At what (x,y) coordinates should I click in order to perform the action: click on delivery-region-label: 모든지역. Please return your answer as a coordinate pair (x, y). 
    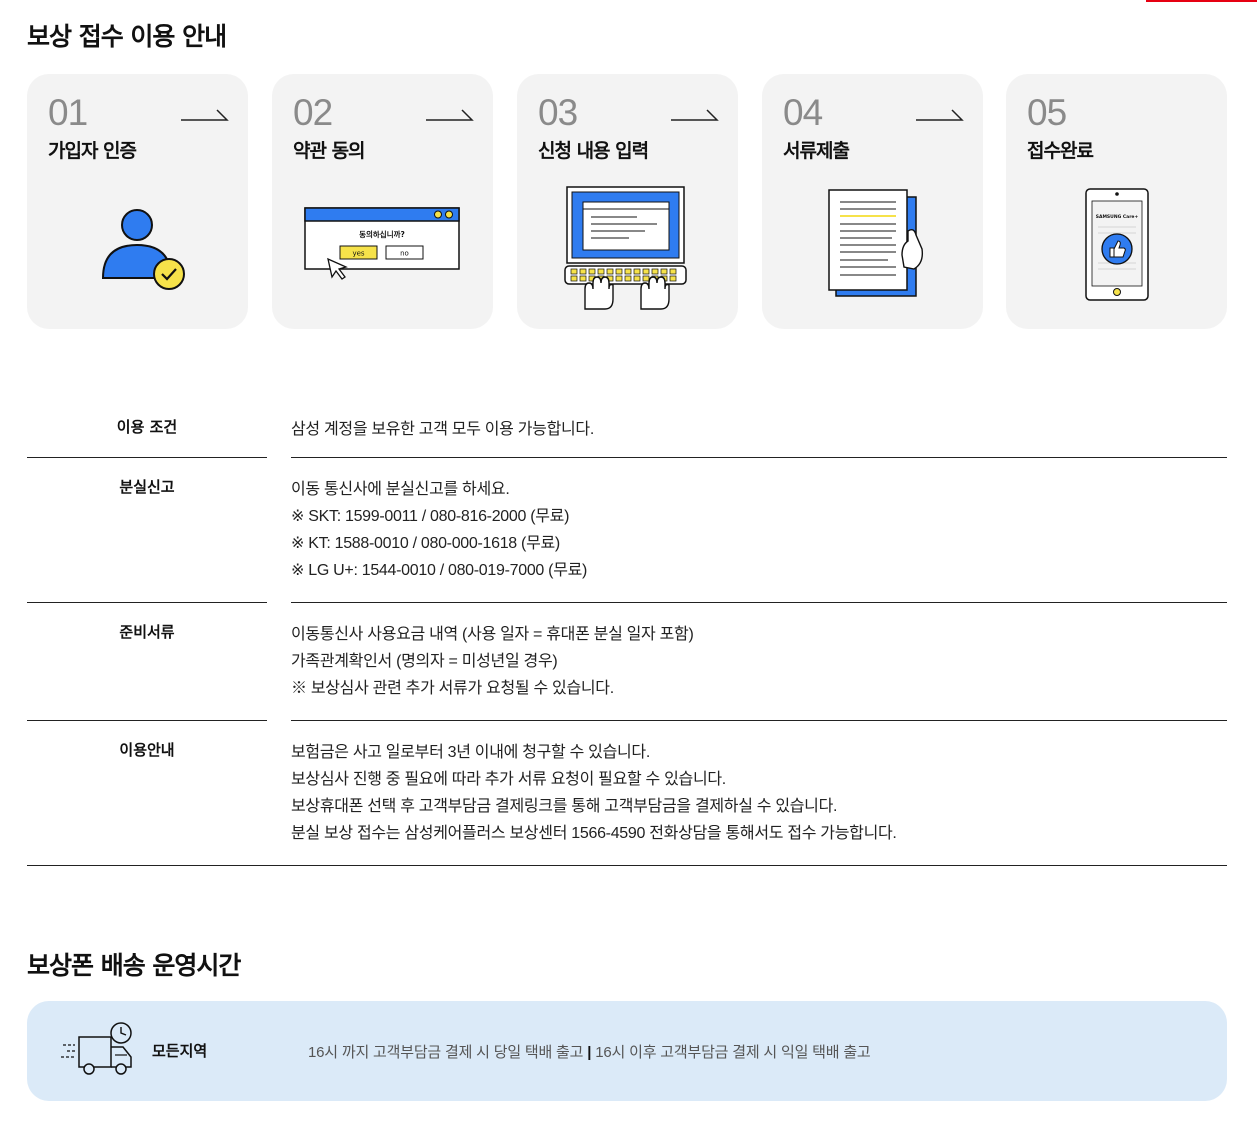
    Looking at the image, I should click on (180, 1051).